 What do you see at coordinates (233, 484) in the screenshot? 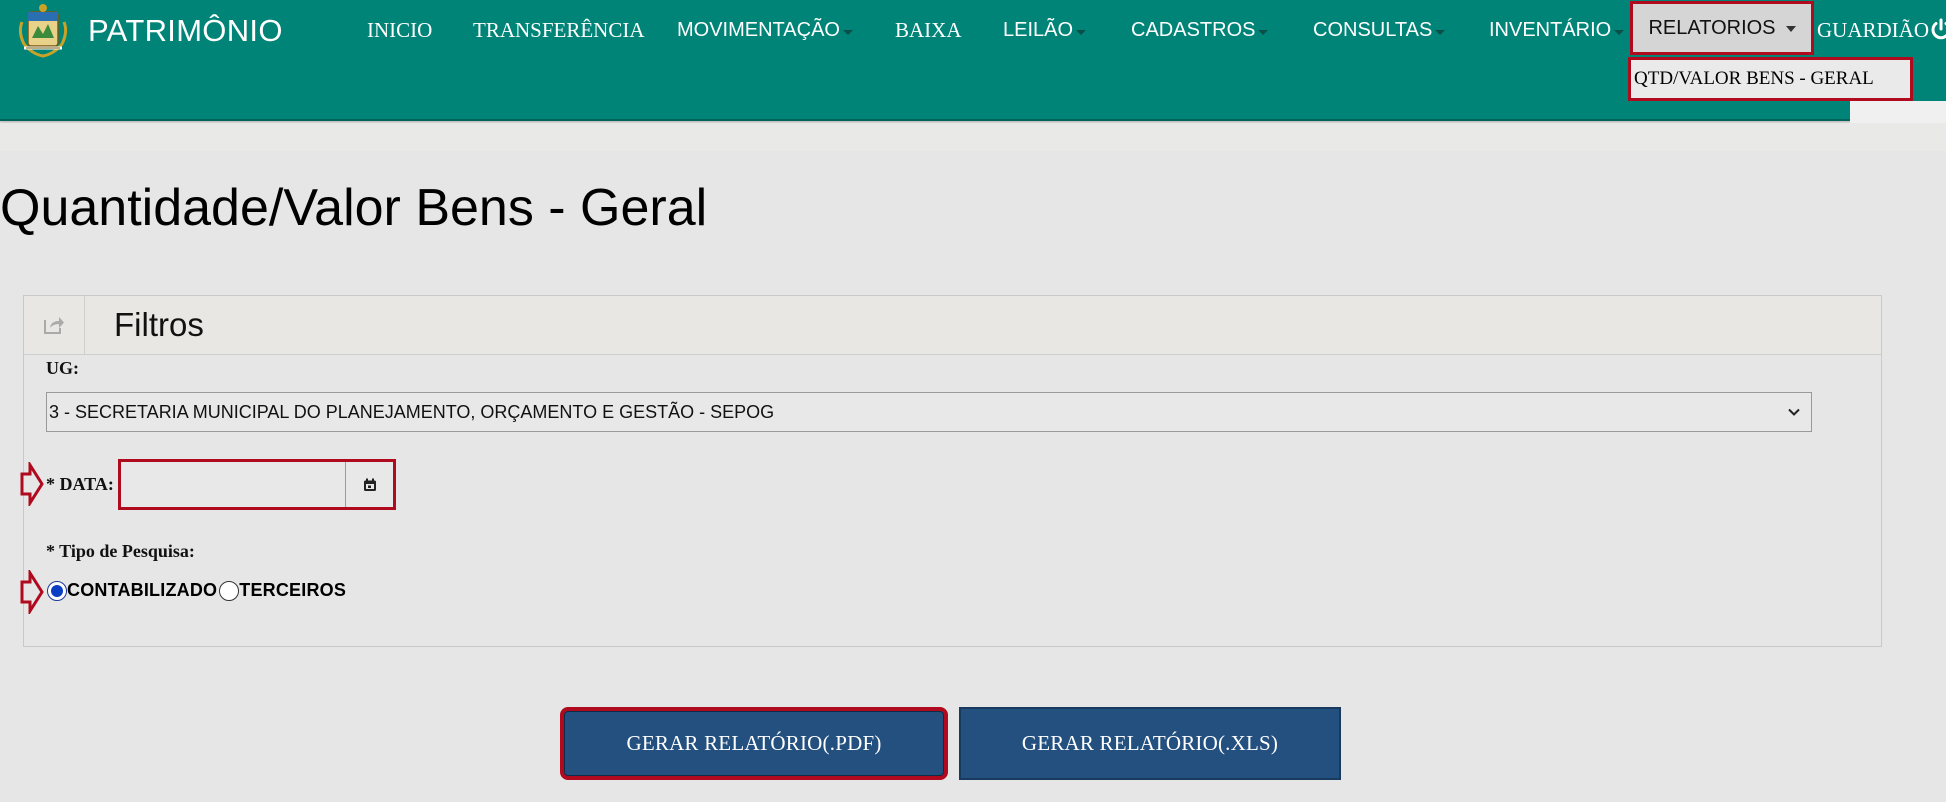
I see `date-input` at bounding box center [233, 484].